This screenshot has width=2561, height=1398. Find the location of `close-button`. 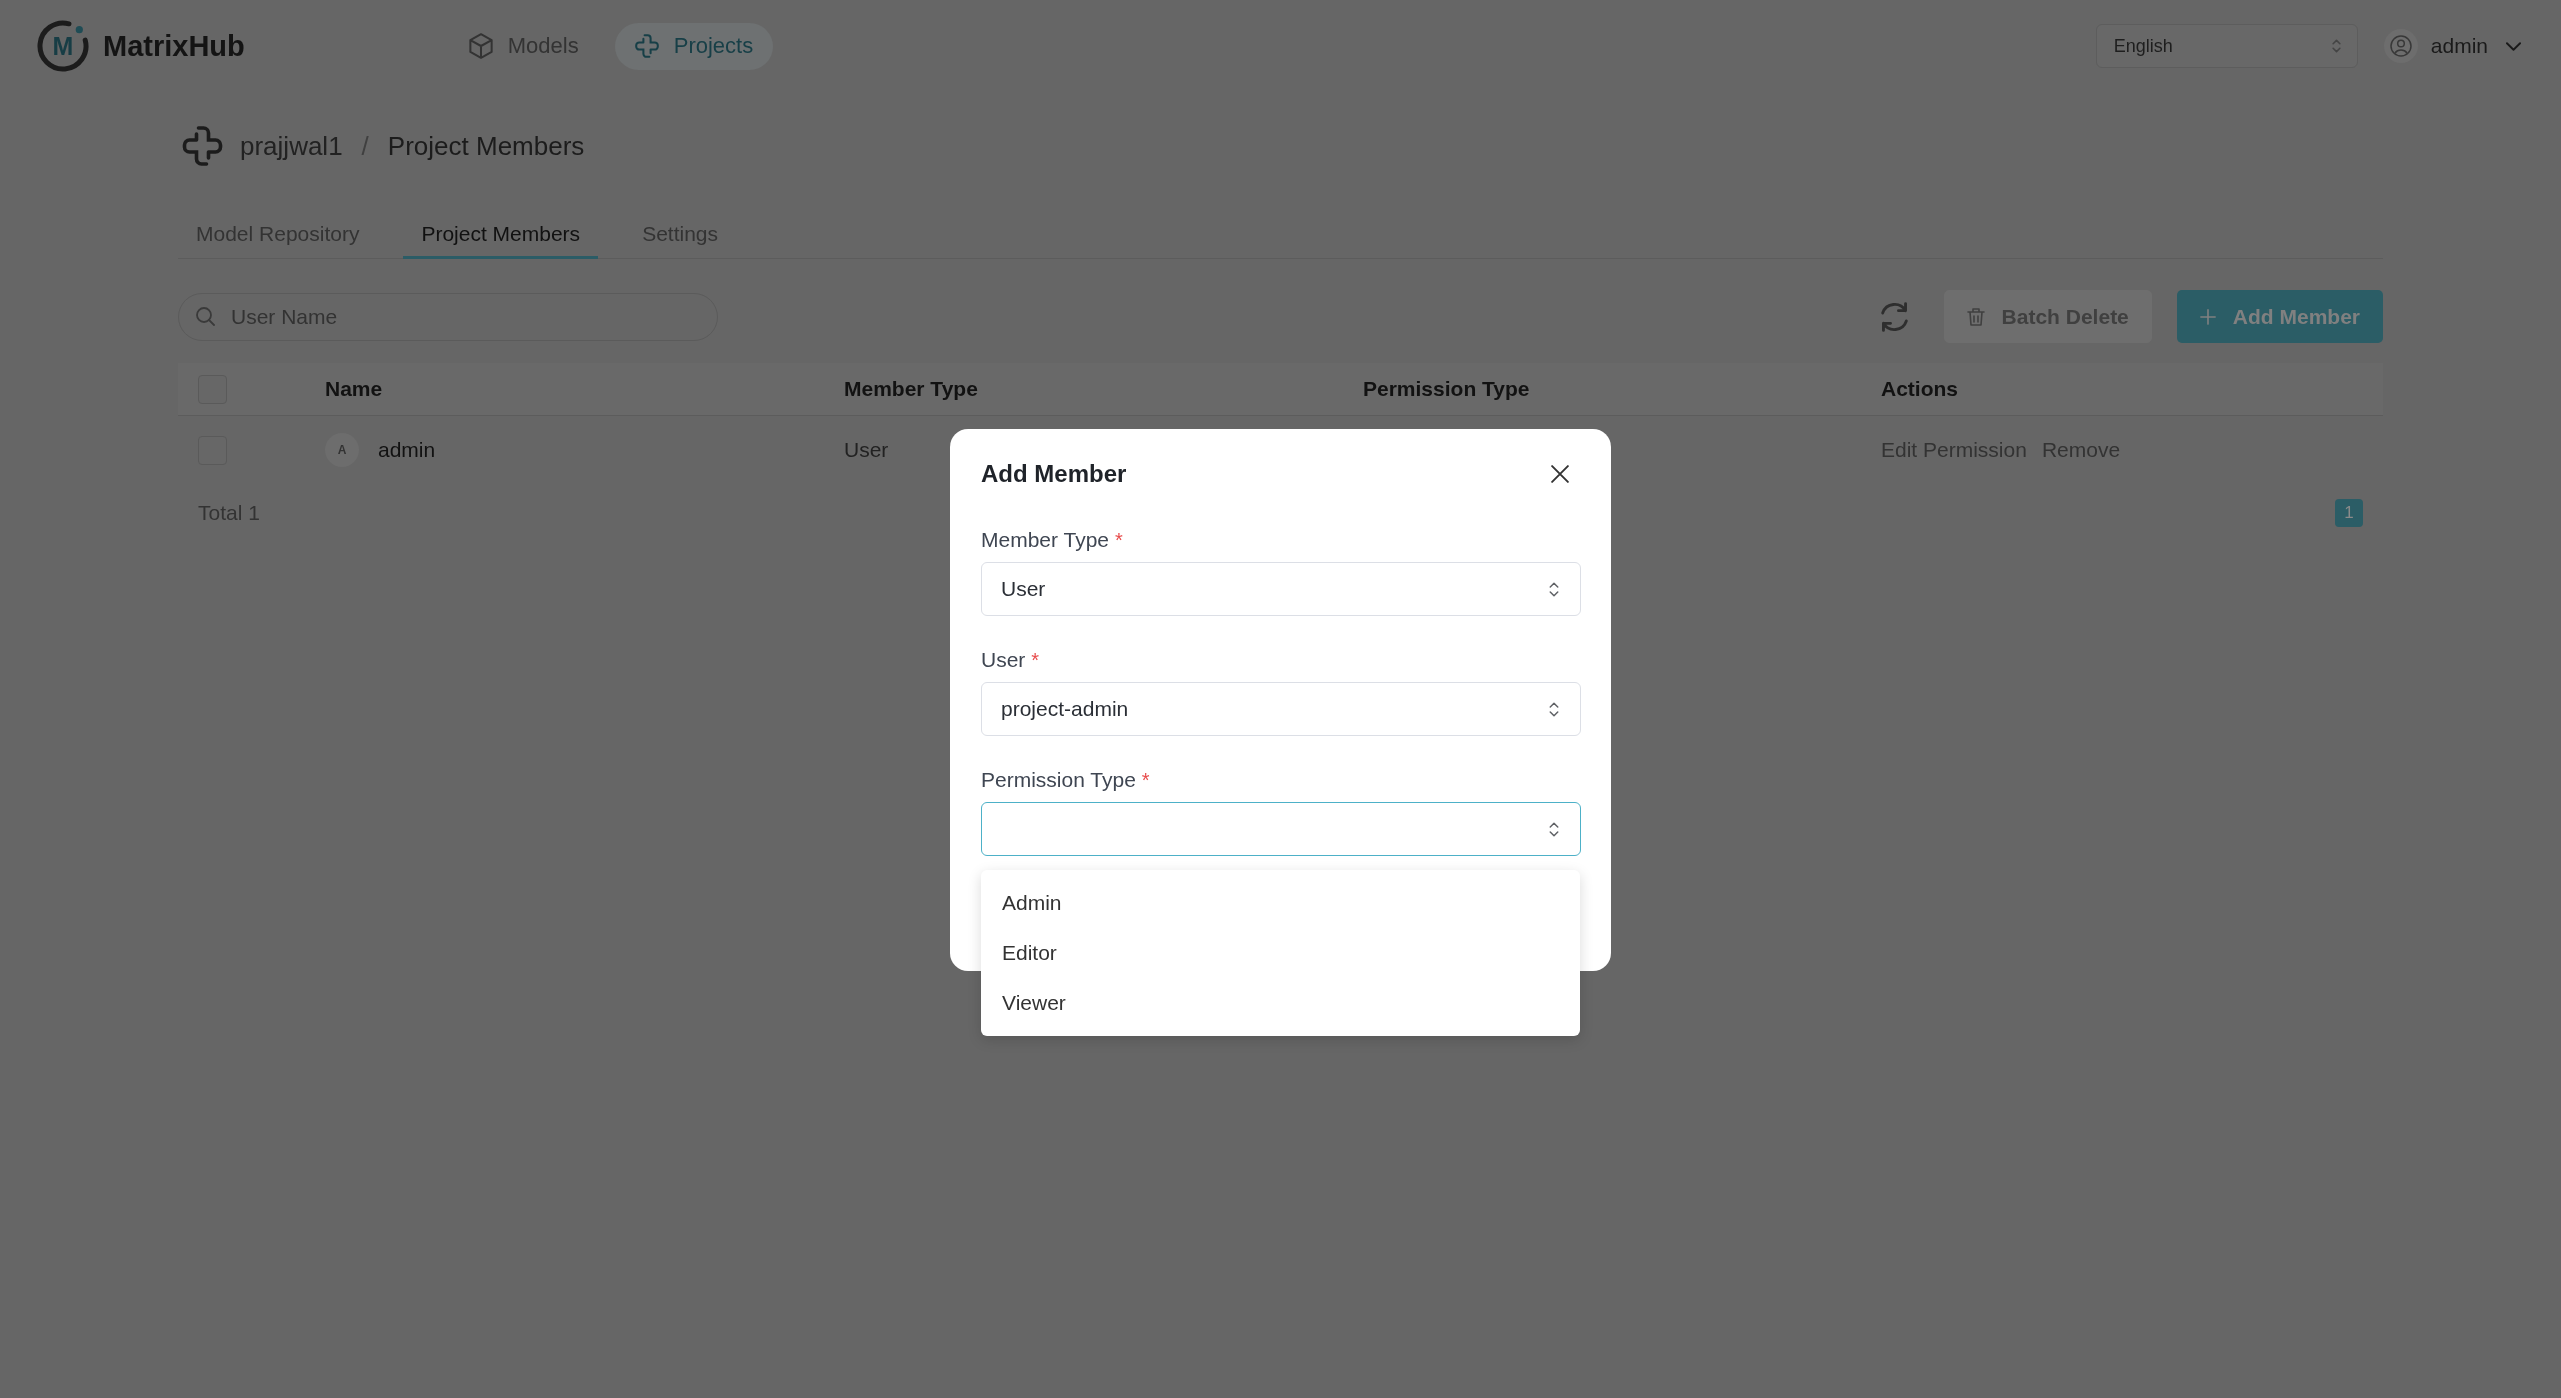

close-button is located at coordinates (1560, 474).